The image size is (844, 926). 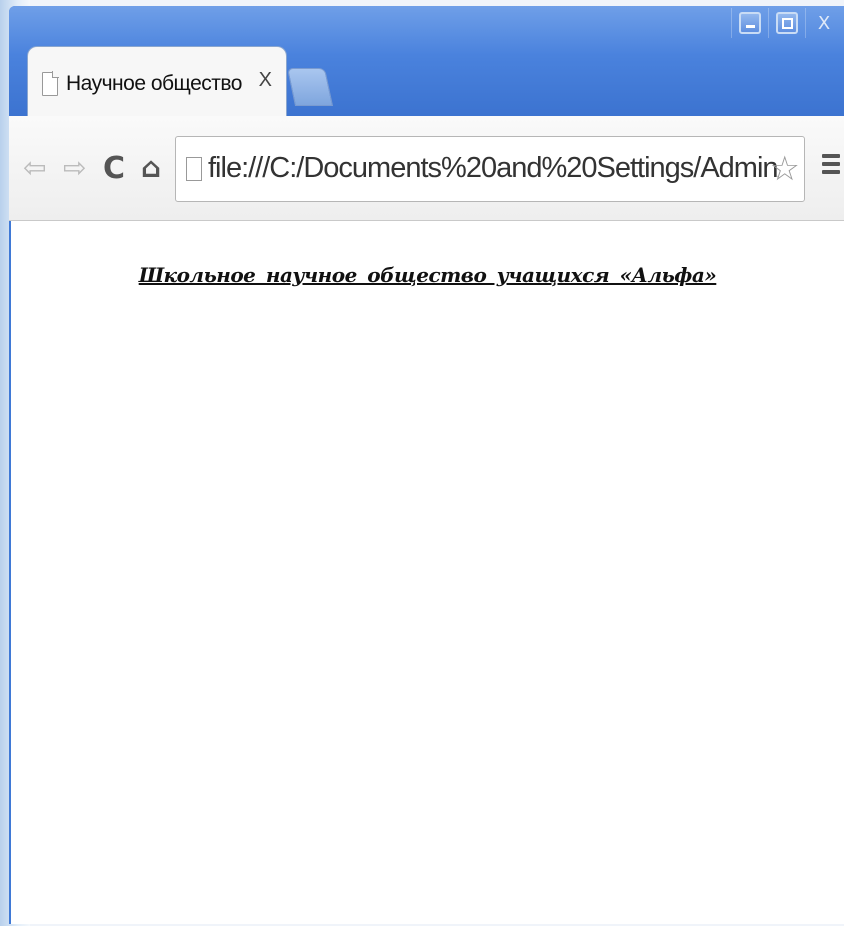 I want to click on minimize-icon, so click(x=750, y=26).